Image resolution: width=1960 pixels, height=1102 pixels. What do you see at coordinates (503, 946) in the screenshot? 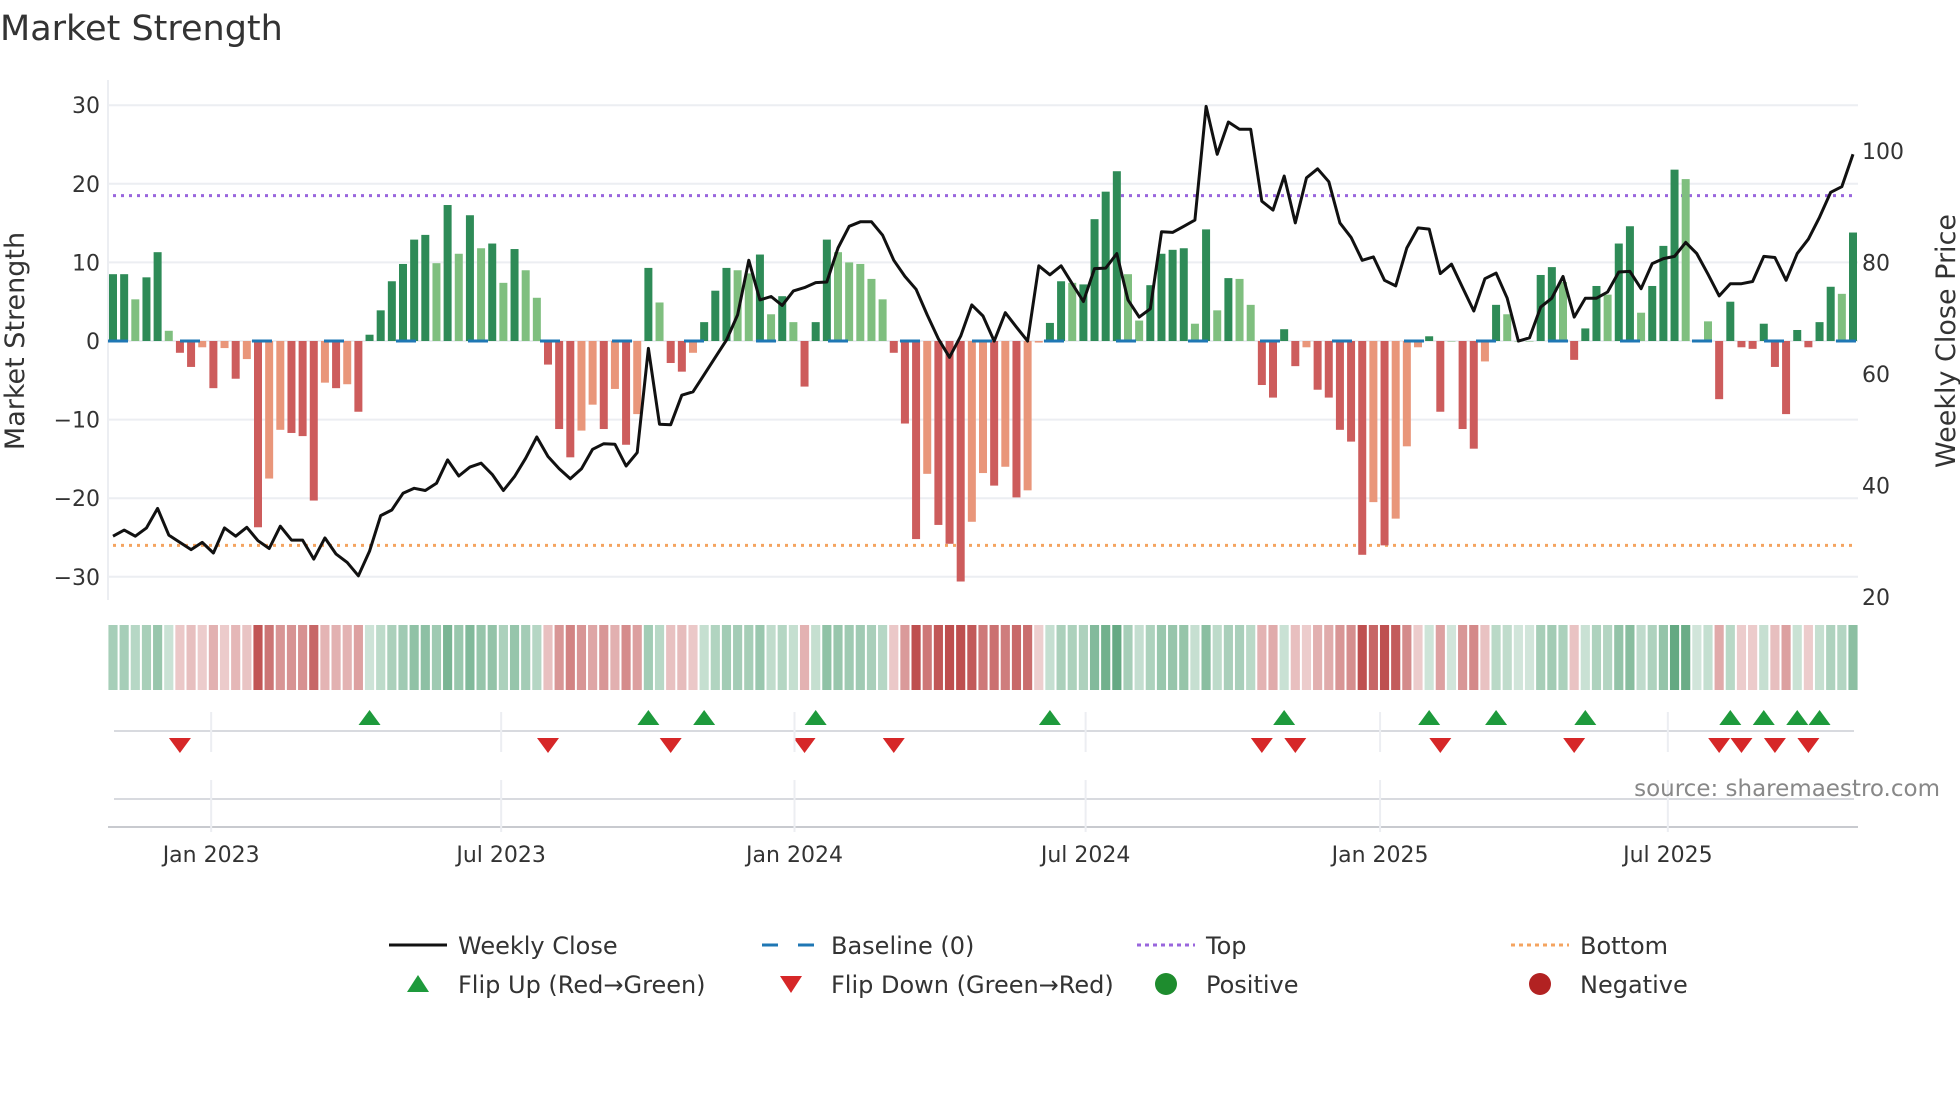
I see `legend-item: Weekly Close` at bounding box center [503, 946].